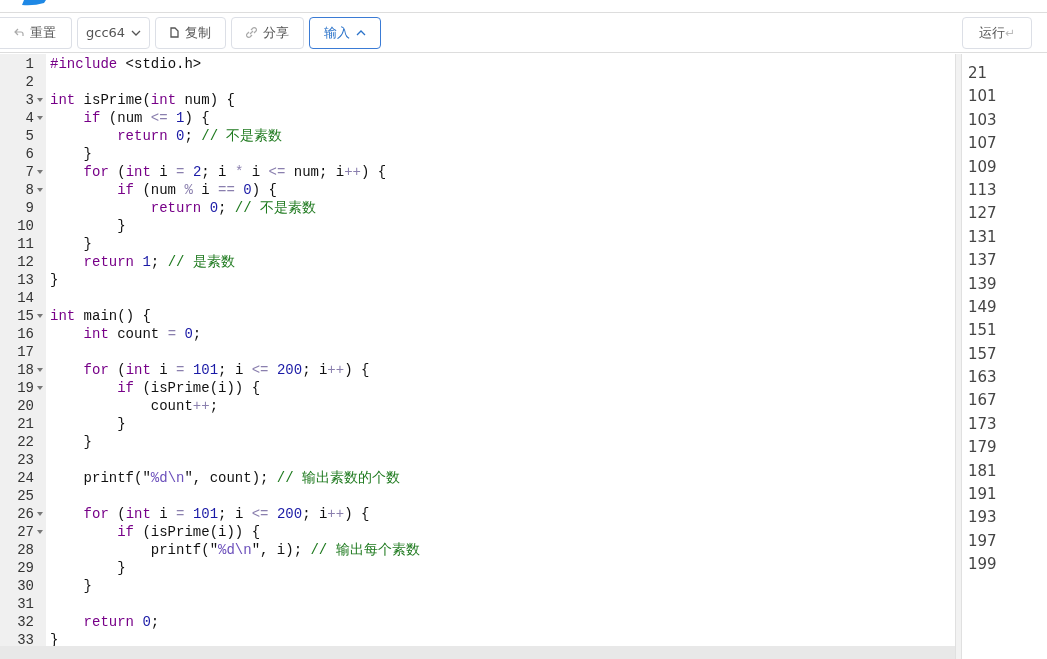 This screenshot has width=1047, height=659. I want to click on code-line: printf("%d\n", i); // 输出每个素数, so click(284, 550).